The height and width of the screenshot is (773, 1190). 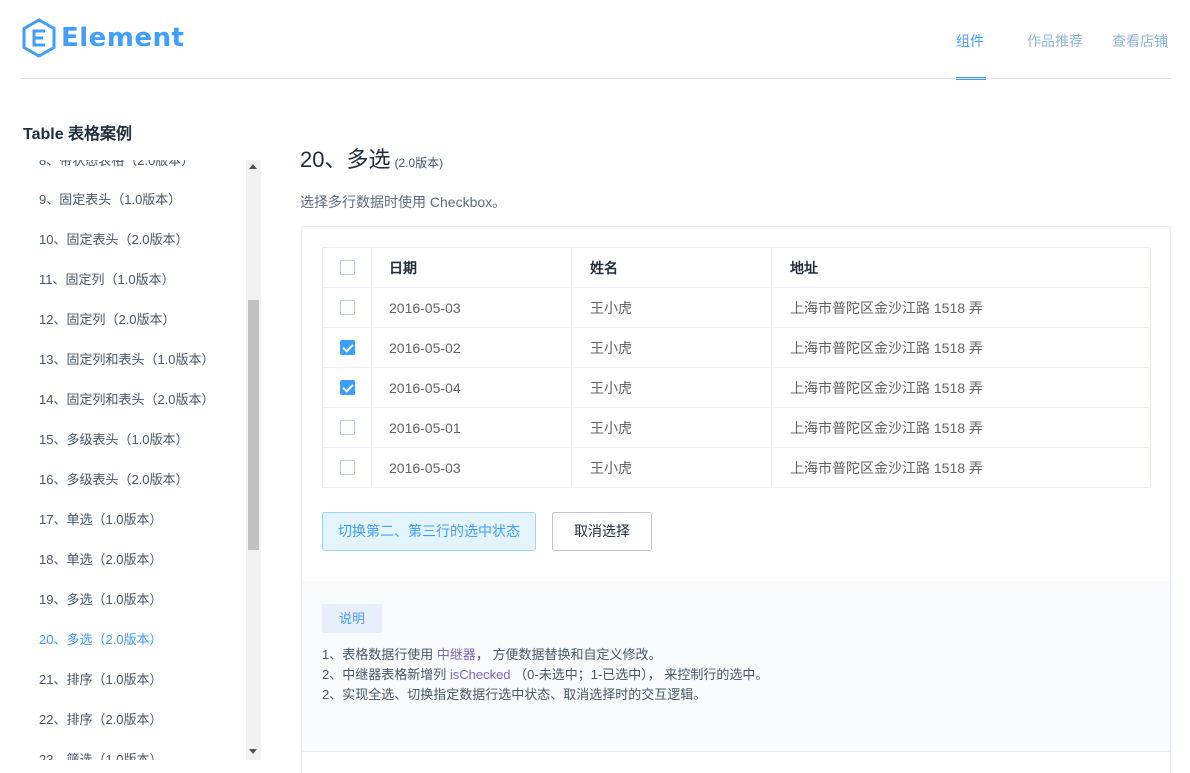 I want to click on note-line-2-highlight: isChecked, so click(x=480, y=674).